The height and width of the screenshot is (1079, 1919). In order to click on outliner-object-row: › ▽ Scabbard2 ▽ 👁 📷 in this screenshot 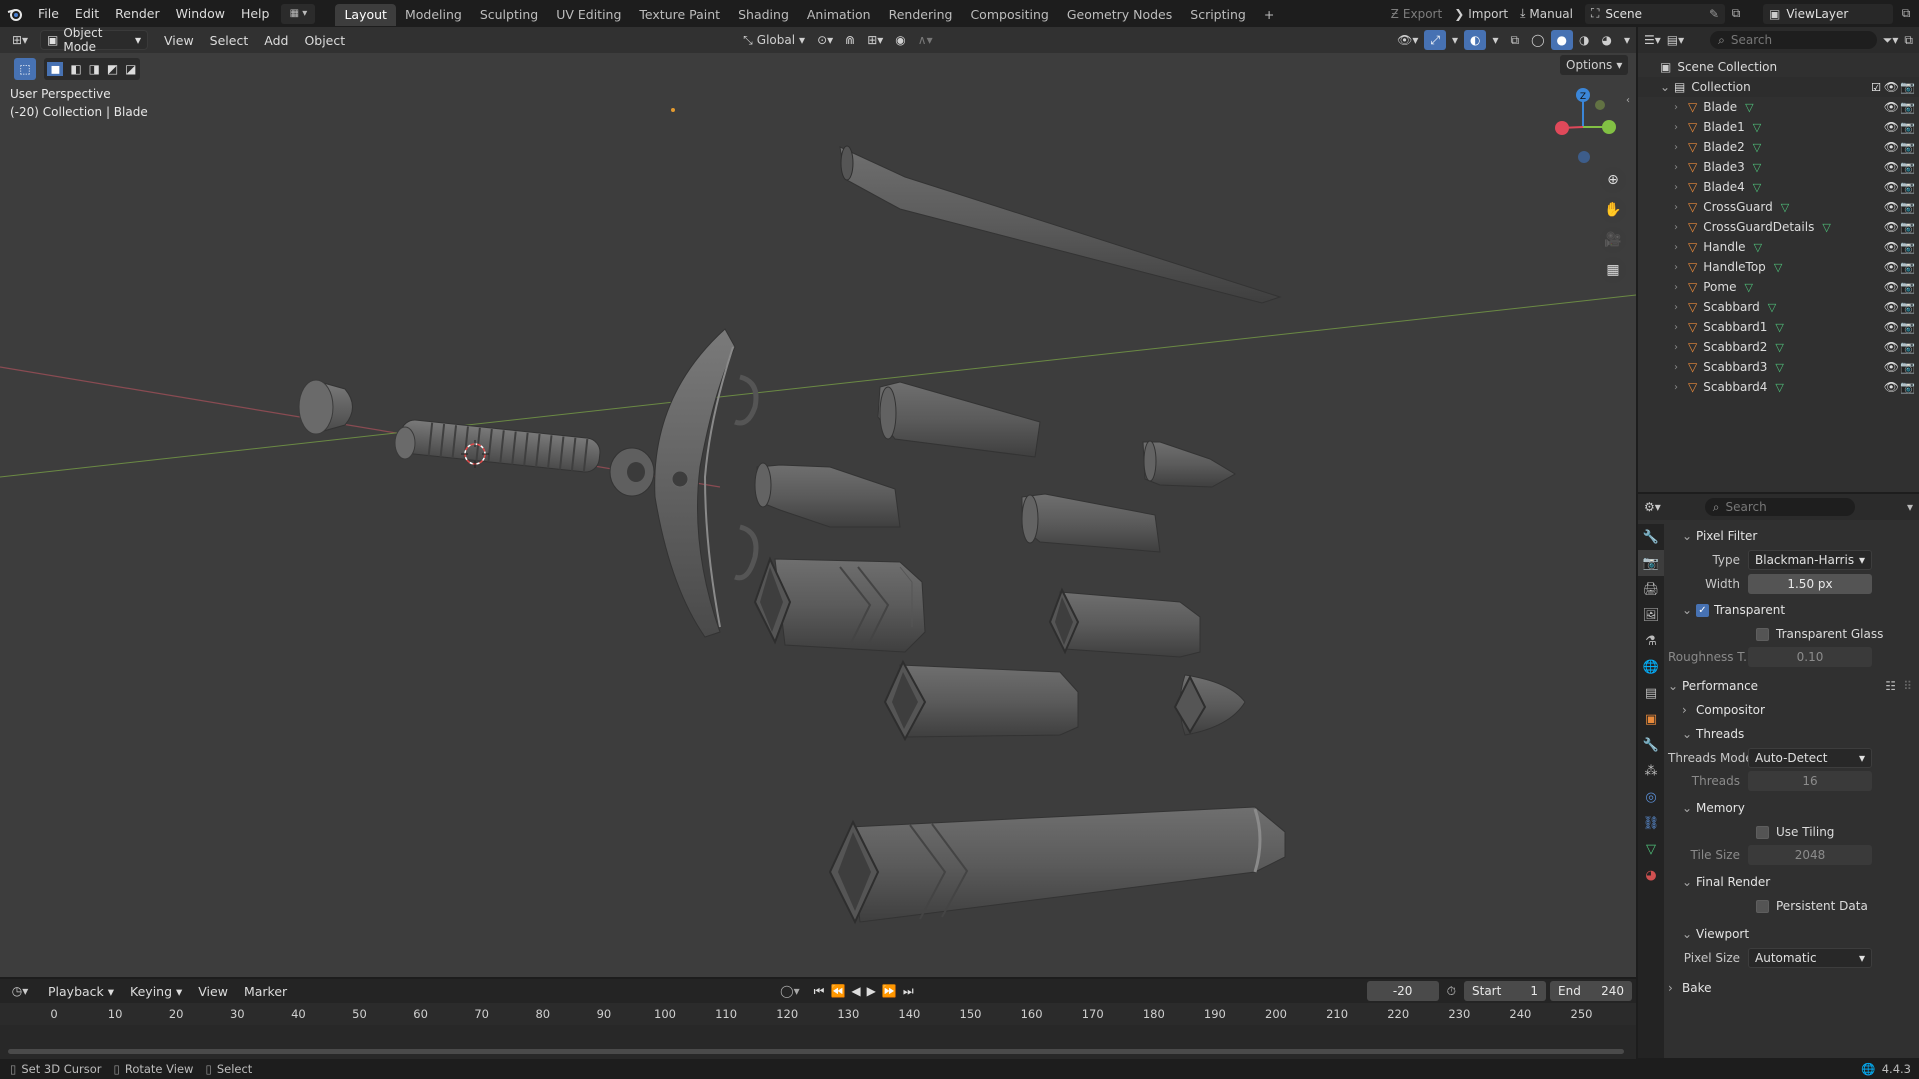, I will do `click(1778, 347)`.